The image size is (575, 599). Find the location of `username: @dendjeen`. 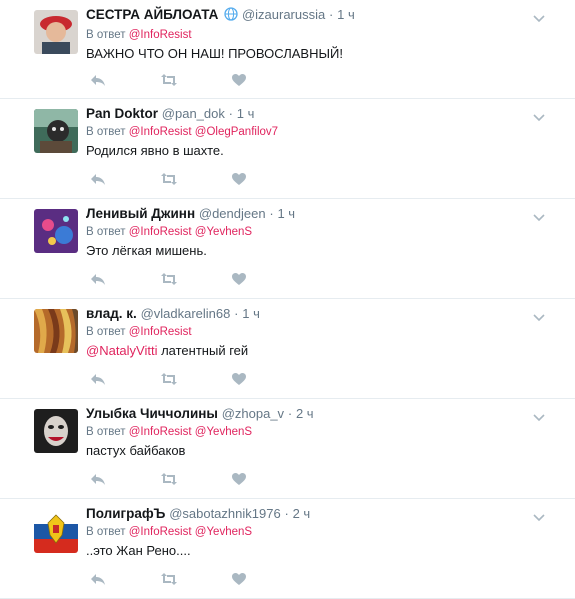

username: @dendjeen is located at coordinates (232, 213).